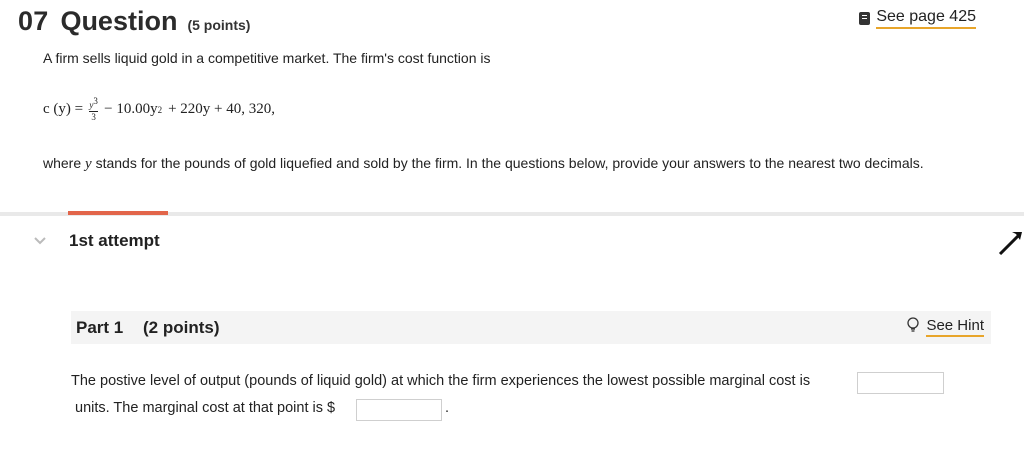 This screenshot has height=451, width=1024. Describe the element at coordinates (93, 117) in the screenshot. I see `fraction-denominator: 3` at that location.